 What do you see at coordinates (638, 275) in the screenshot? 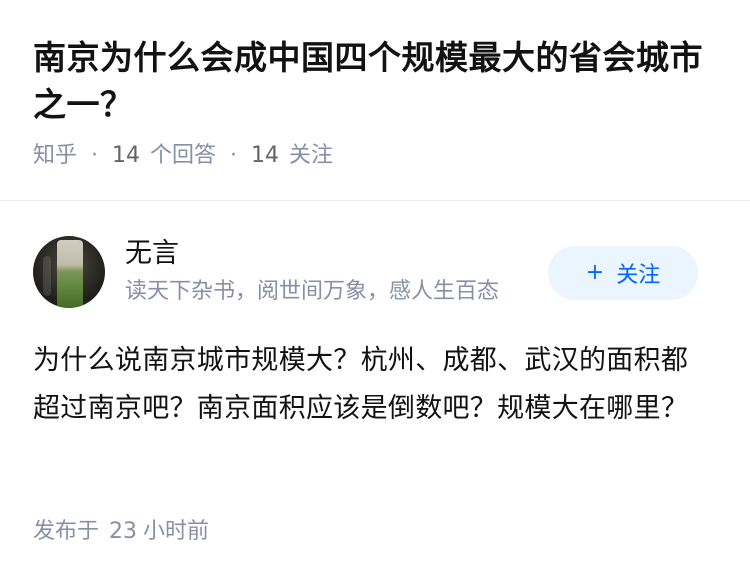
I see `follow-button-label: 关注` at bounding box center [638, 275].